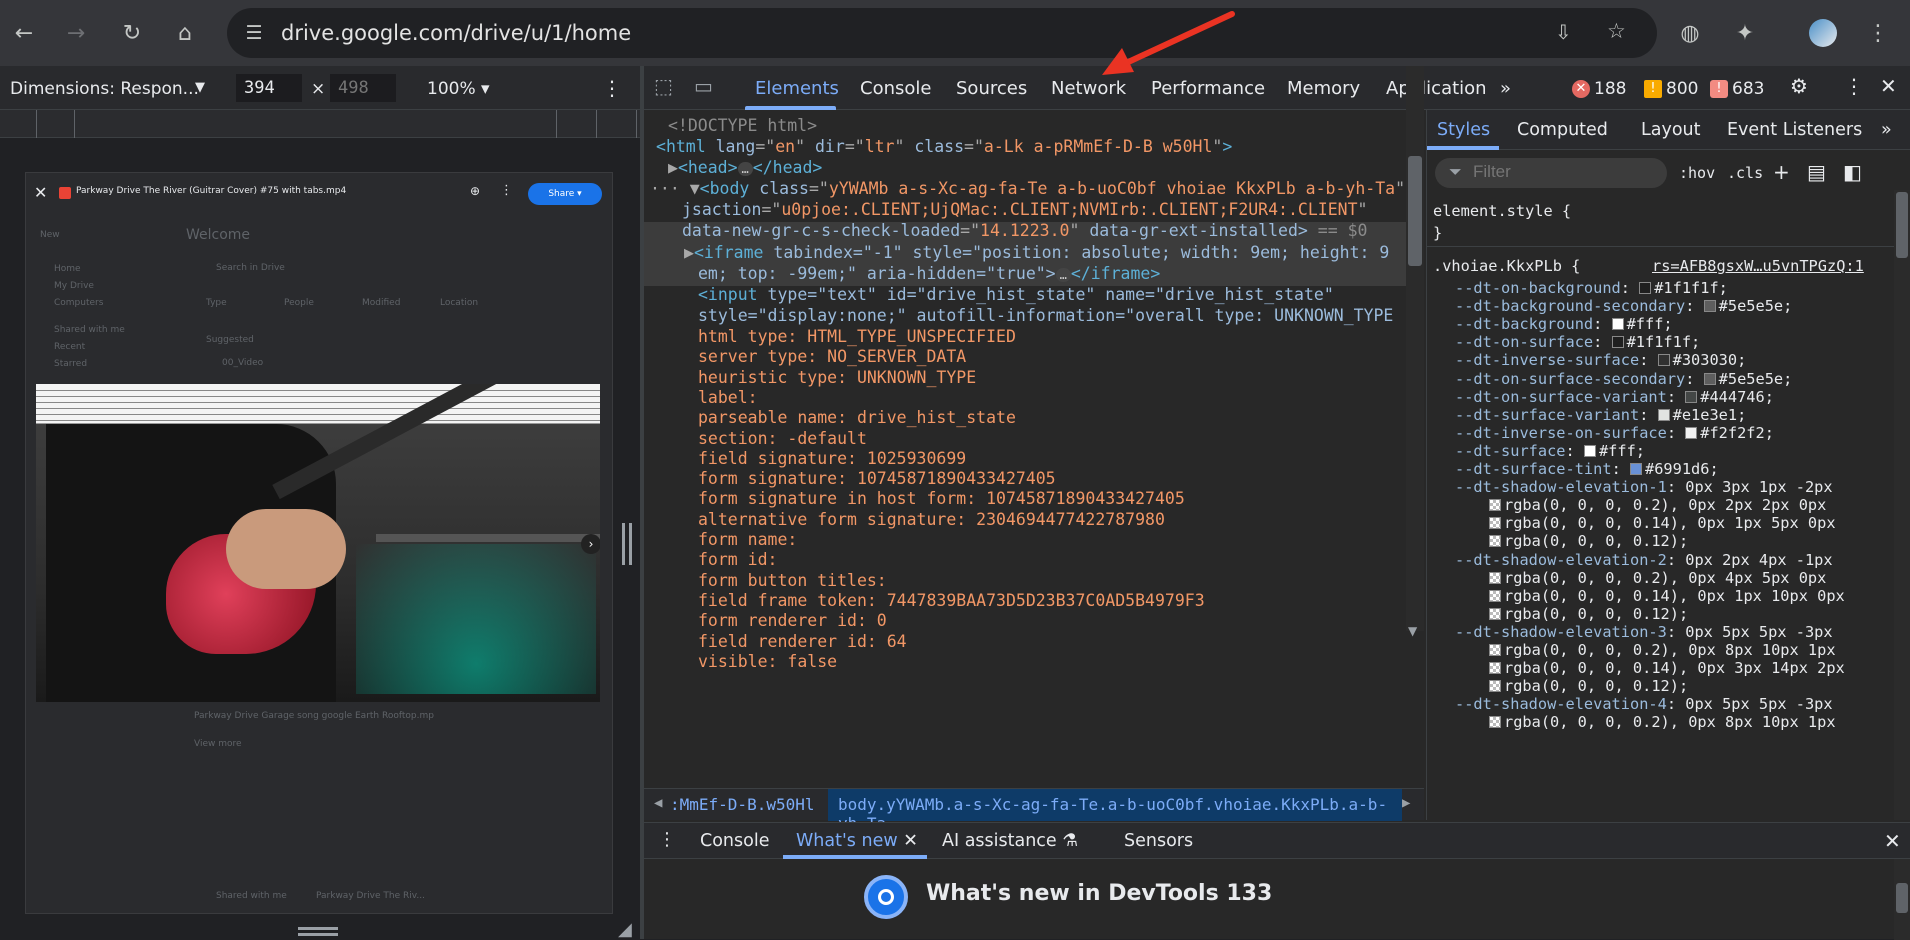 Image resolution: width=1910 pixels, height=940 pixels. Describe the element at coordinates (1561, 632) in the screenshot. I see `css-property-name: --dt-shadow-elevation-3` at that location.